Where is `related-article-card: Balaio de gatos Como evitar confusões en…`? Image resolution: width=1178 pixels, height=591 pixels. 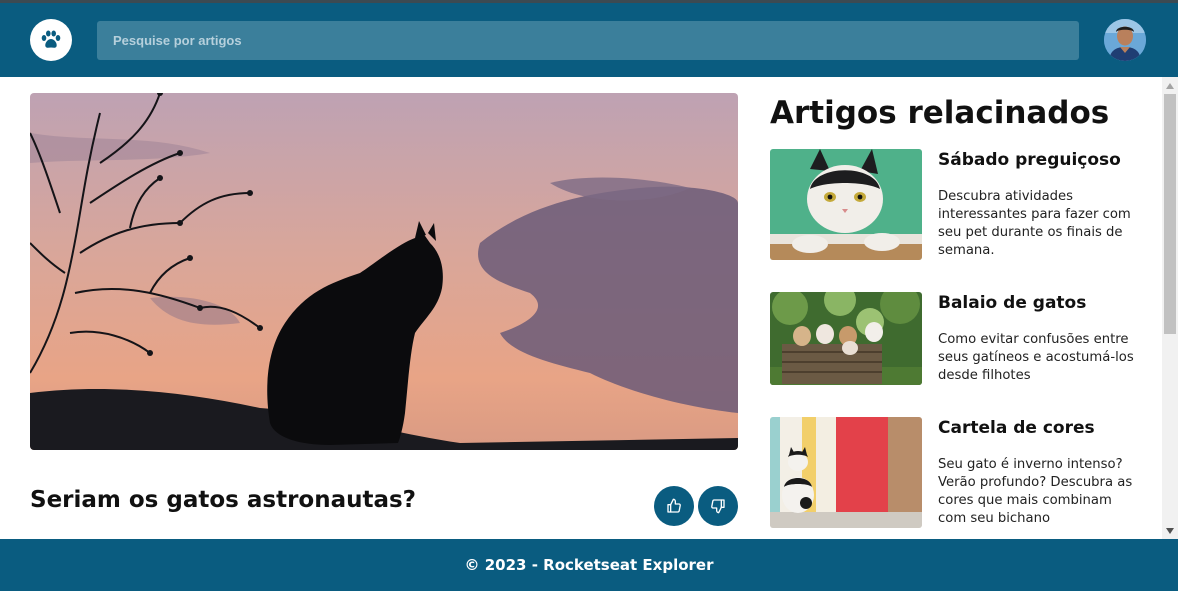 related-article-card: Balaio de gatos Como evitar confusões en… is located at coordinates (956, 338).